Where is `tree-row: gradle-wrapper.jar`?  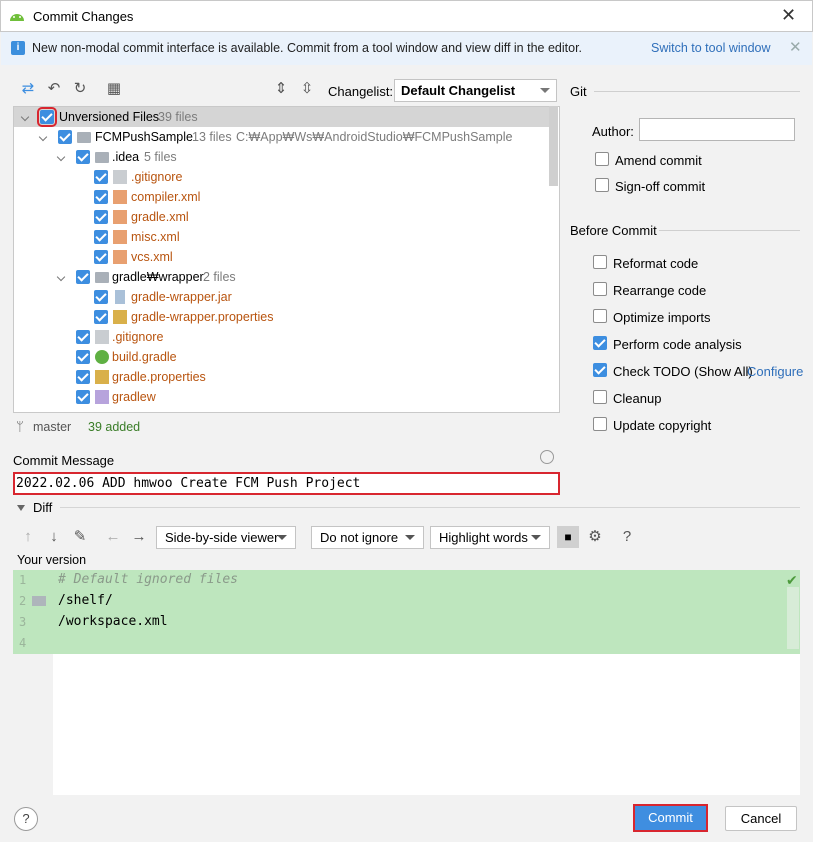
tree-row: gradle-wrapper.jar is located at coordinates (281, 297).